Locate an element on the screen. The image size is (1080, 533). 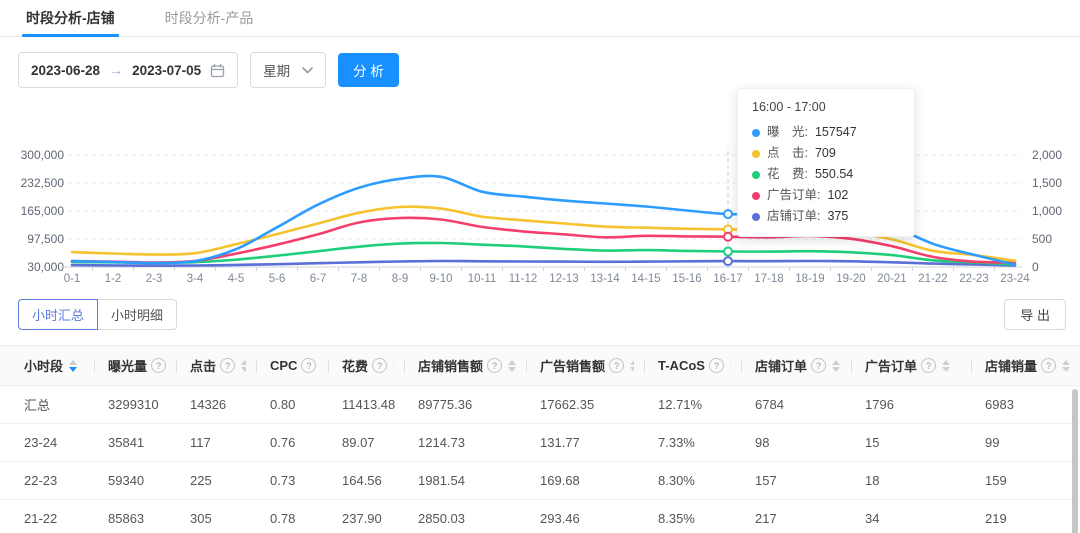
tooltip-item-label: 广告订单: is located at coordinates (794, 195).